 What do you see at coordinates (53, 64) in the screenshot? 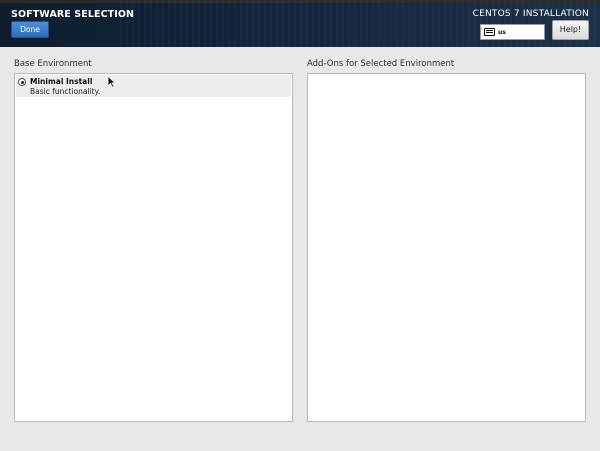
I see `base-environment-label: Base Environment` at bounding box center [53, 64].